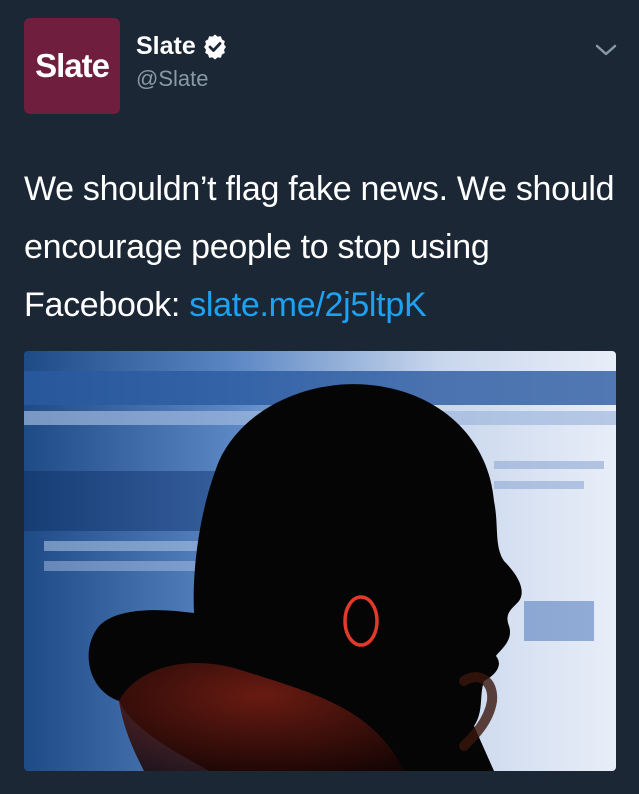  I want to click on tweet-link: slate.me/2j5ltpK, so click(307, 305).